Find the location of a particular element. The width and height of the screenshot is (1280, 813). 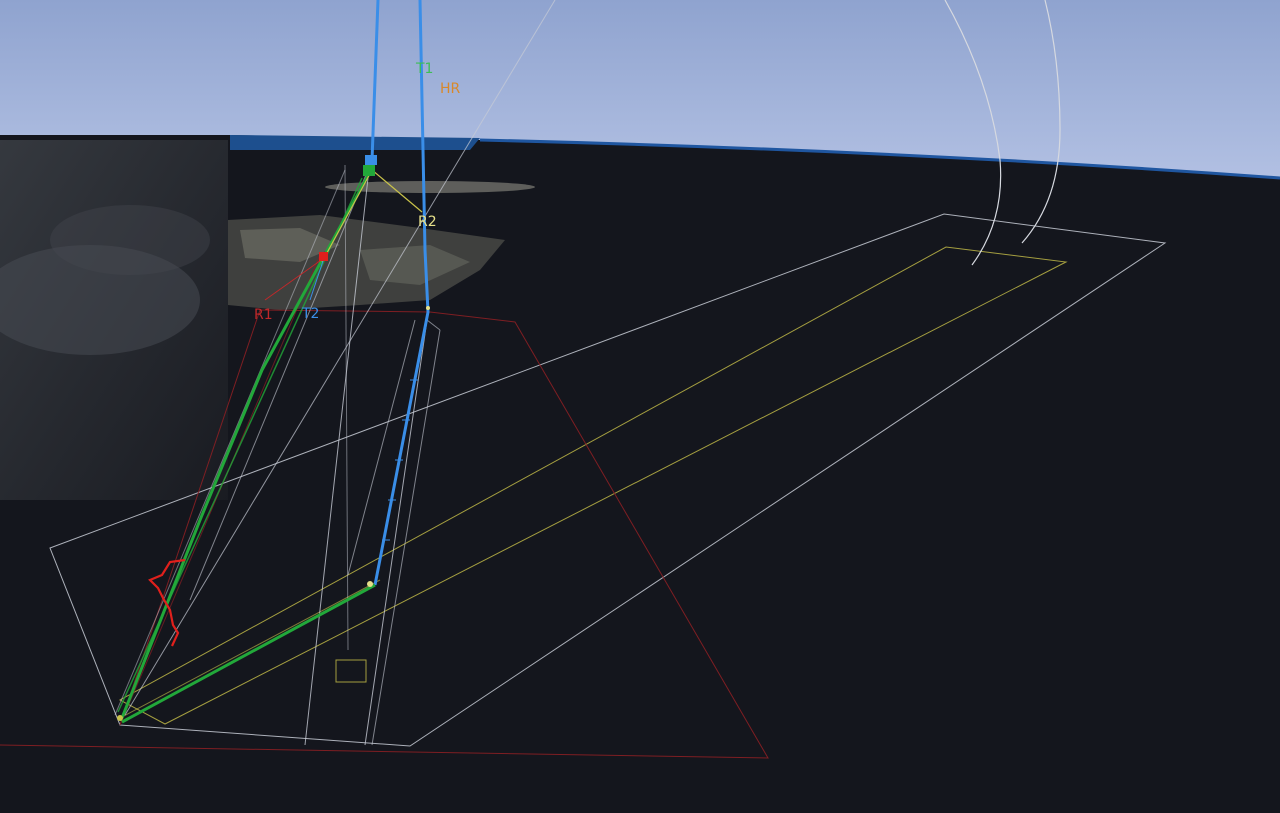

waypoint-marker-blue is located at coordinates (371, 160).